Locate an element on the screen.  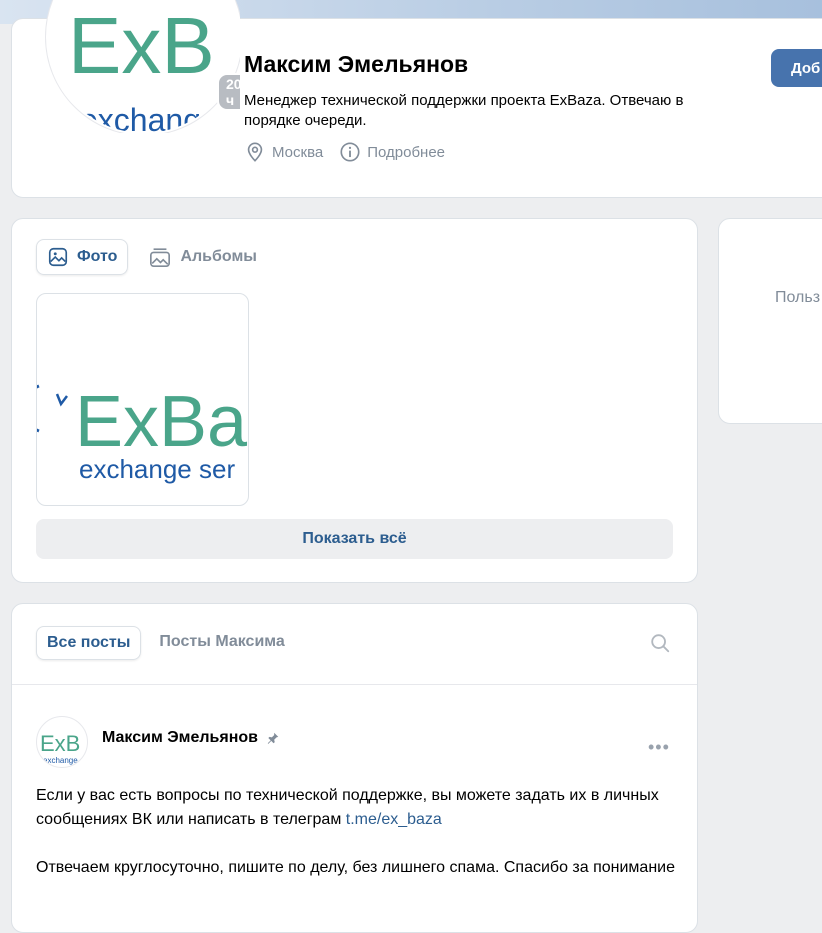
details-link: Подробнее is located at coordinates (392, 152).